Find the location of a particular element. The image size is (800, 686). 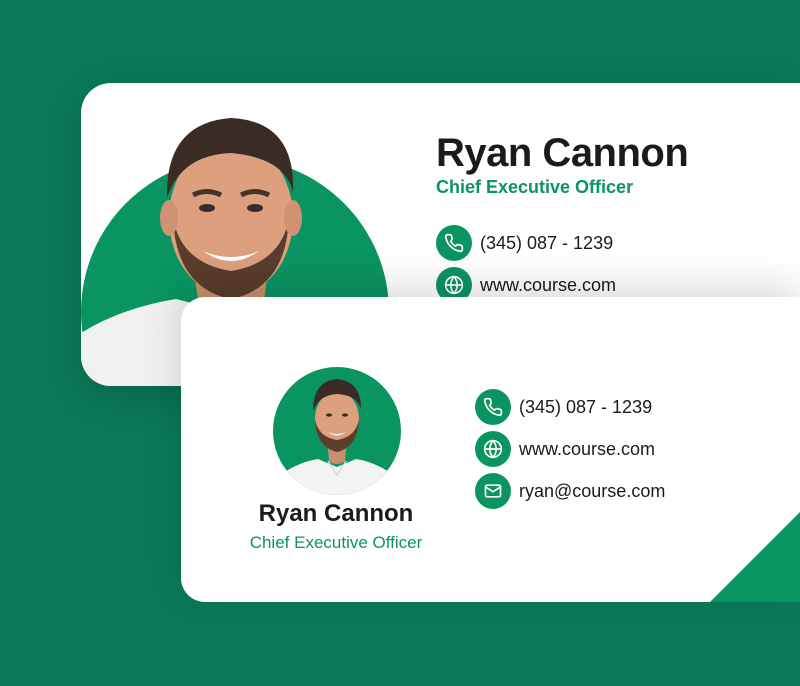

avatar is located at coordinates (337, 431).